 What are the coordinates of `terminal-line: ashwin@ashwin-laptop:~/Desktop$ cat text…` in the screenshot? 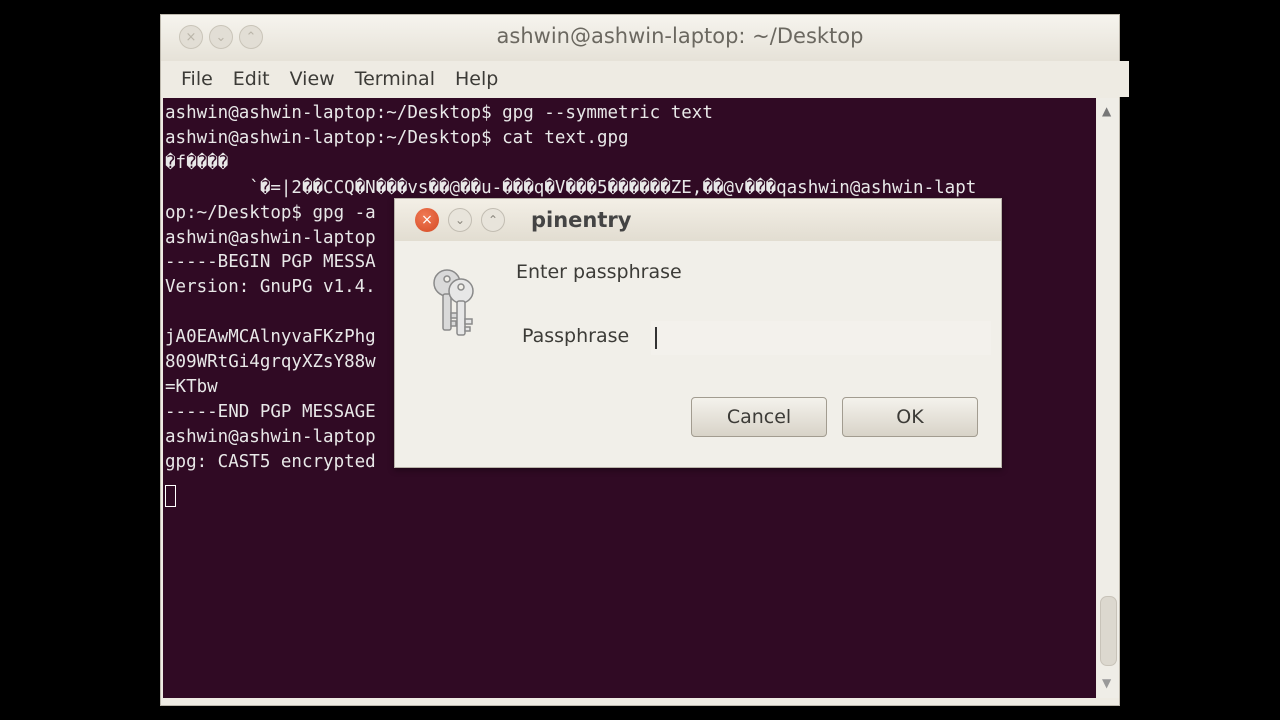 It's located at (397, 137).